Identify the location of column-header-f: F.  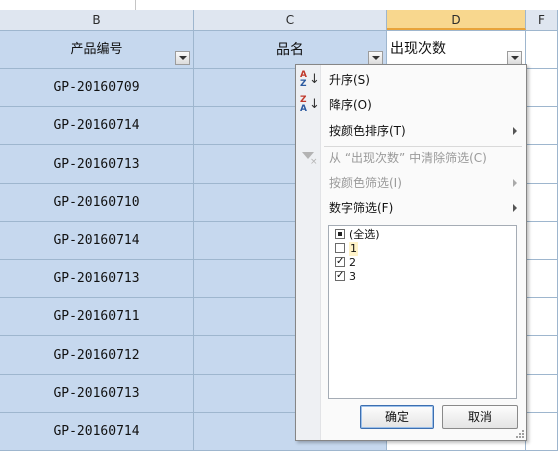
(542, 20).